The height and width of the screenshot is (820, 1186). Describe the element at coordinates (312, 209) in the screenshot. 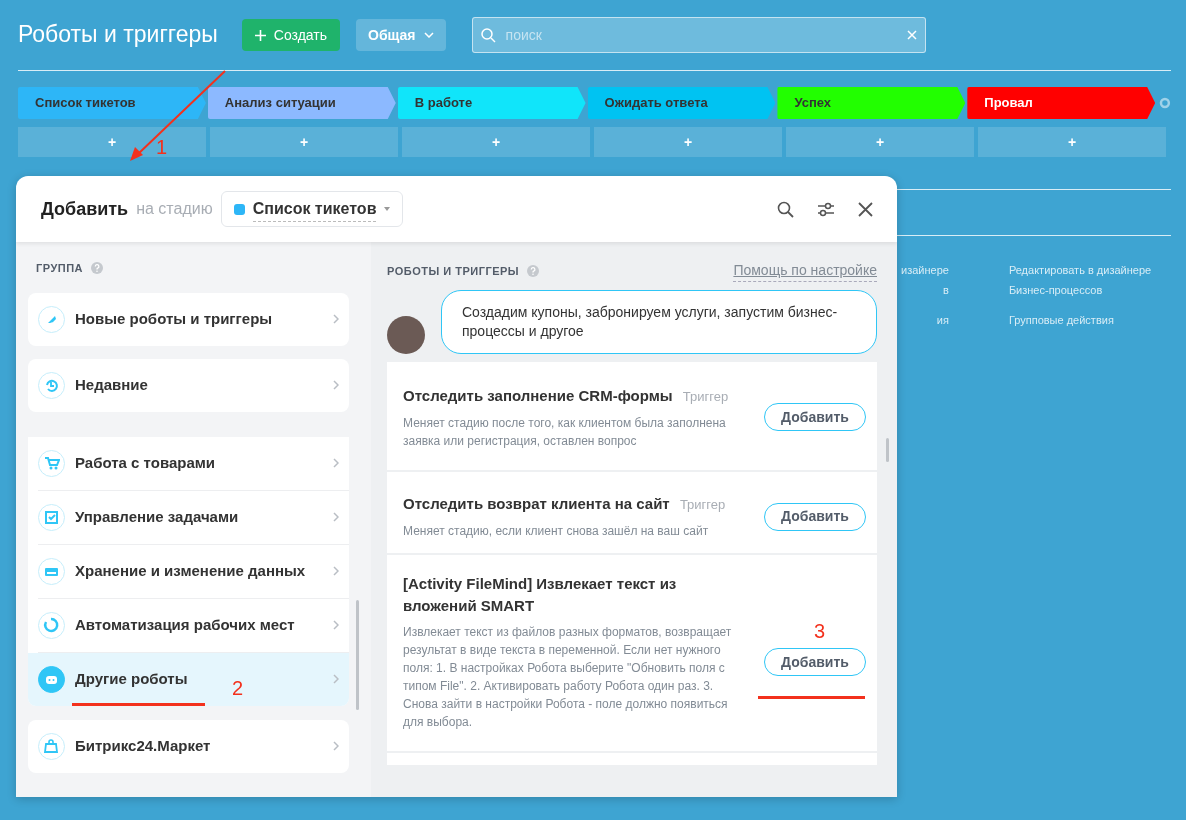

I see `stage-select: Список тикетов` at that location.